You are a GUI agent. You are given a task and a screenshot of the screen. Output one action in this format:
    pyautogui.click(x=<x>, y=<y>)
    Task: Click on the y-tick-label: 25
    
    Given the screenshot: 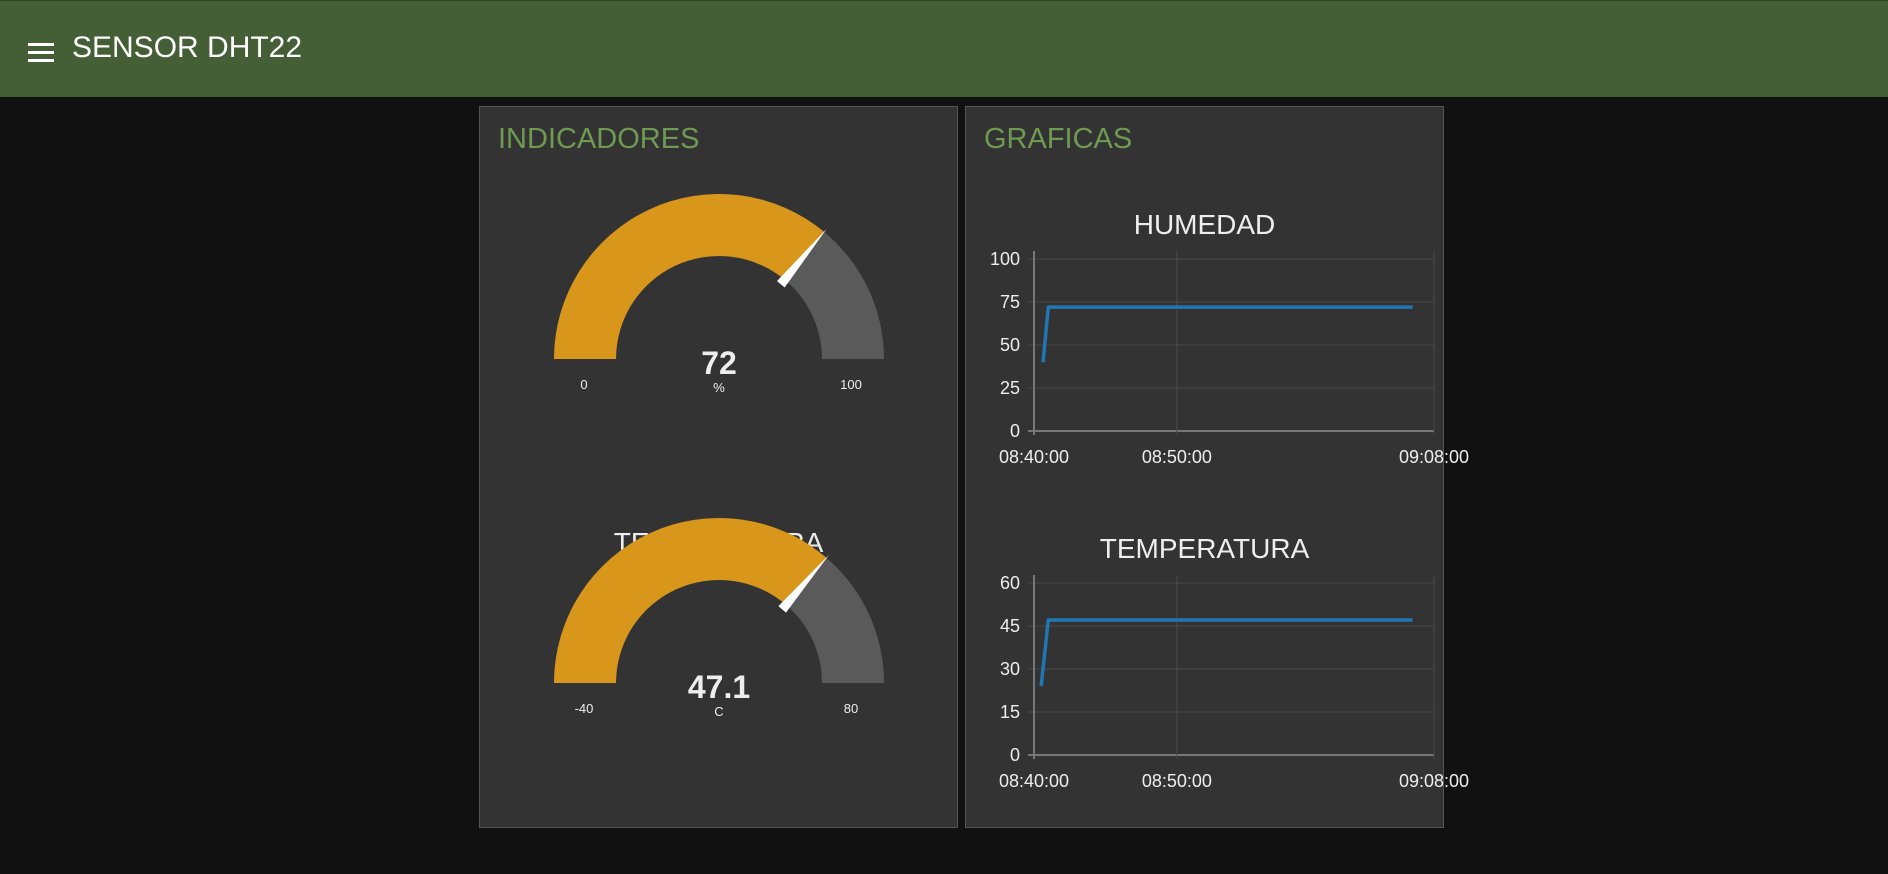 What is the action you would take?
    pyautogui.click(x=1010, y=388)
    